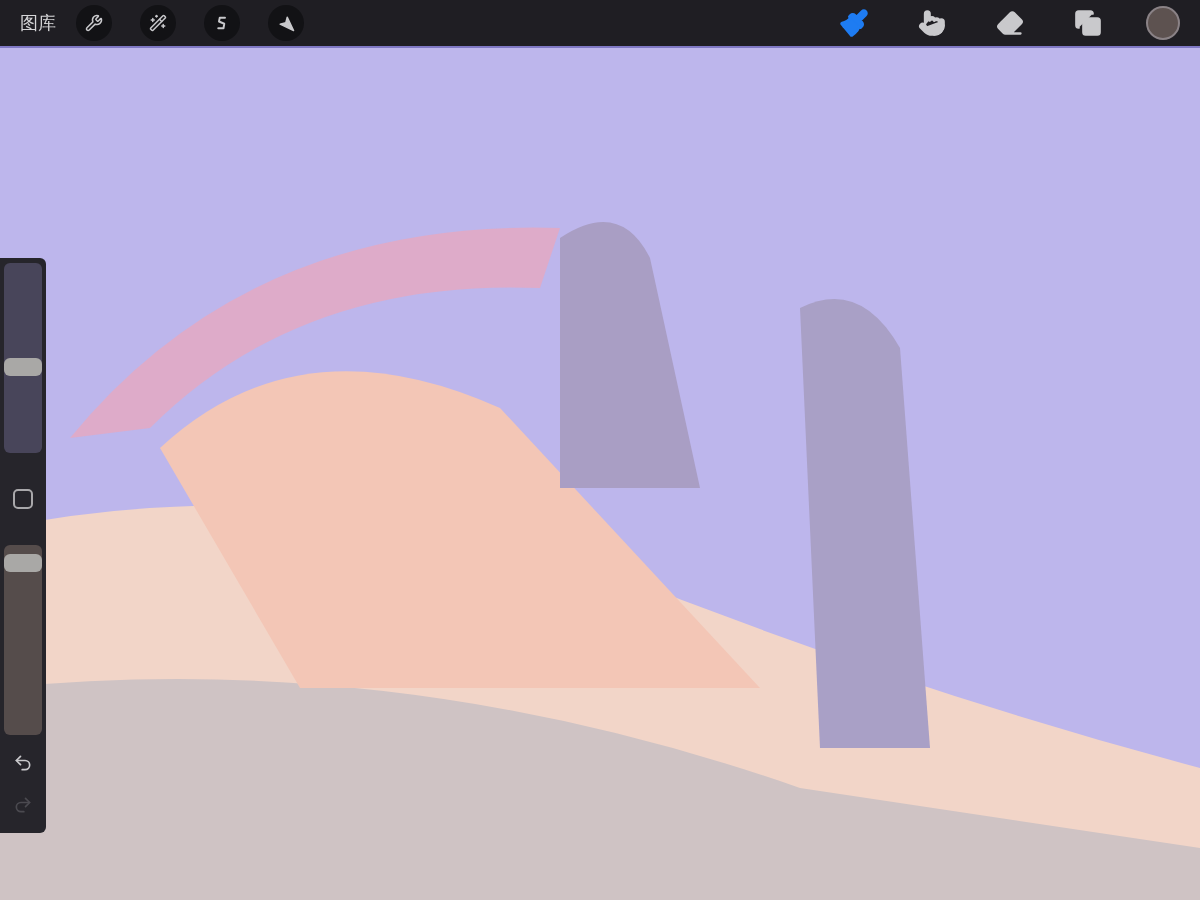  Describe the element at coordinates (1010, 23) in the screenshot. I see `eraser-icon` at that location.